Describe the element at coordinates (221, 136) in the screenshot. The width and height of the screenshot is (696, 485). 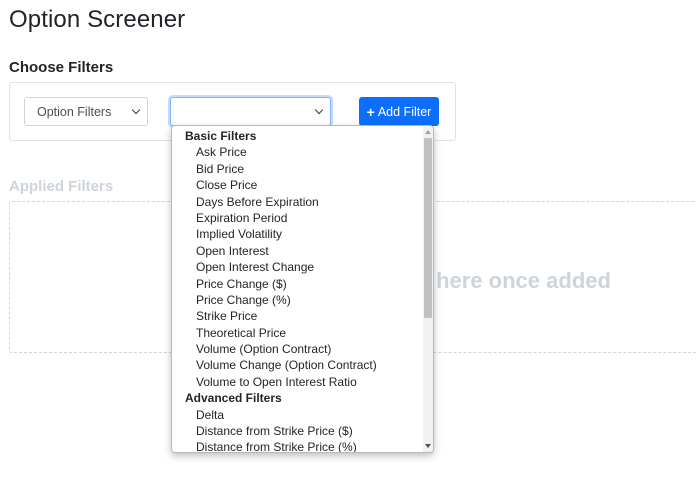
I see `dropdown-group-label: Basic Filters` at that location.